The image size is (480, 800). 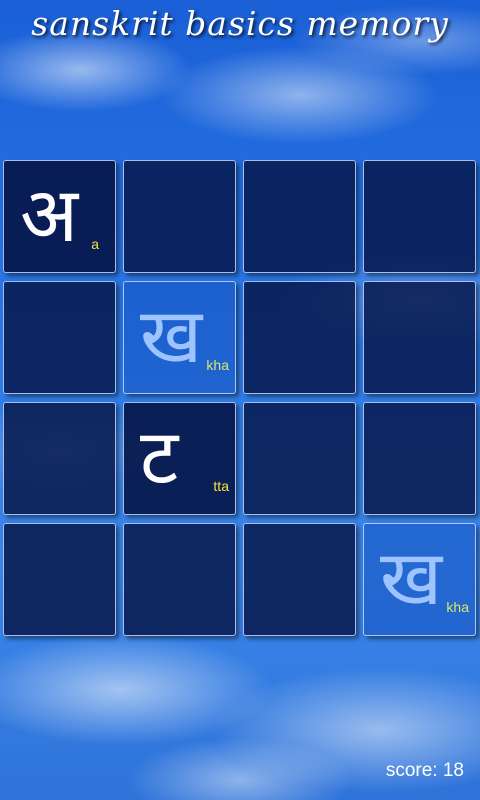 I want to click on score-label: score: 18, so click(x=424, y=770).